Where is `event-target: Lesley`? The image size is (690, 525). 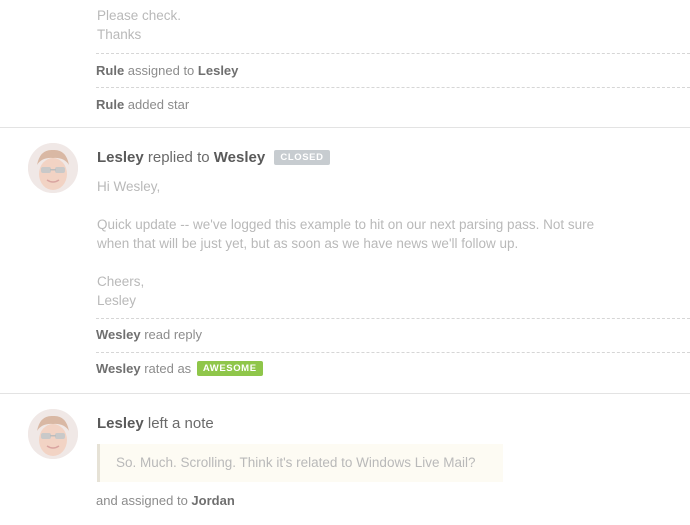 event-target: Lesley is located at coordinates (218, 70).